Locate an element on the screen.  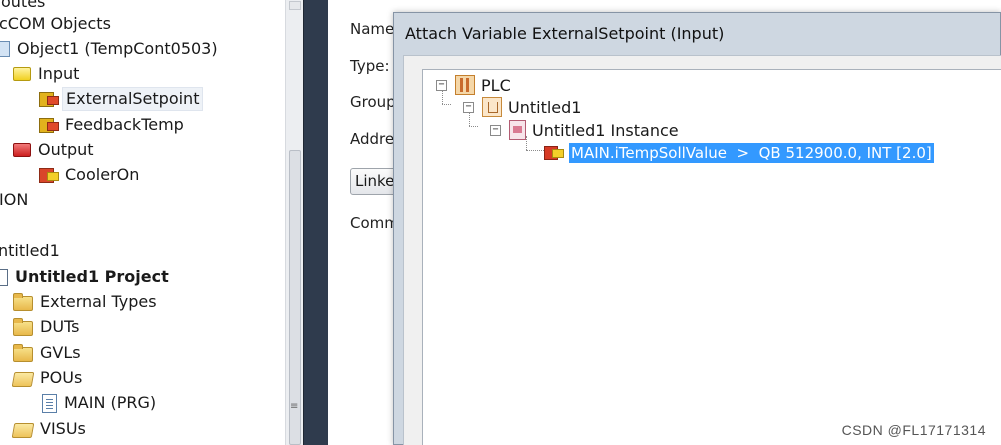
tree-item-untitled1: ntitled1 is located at coordinates (31, 251).